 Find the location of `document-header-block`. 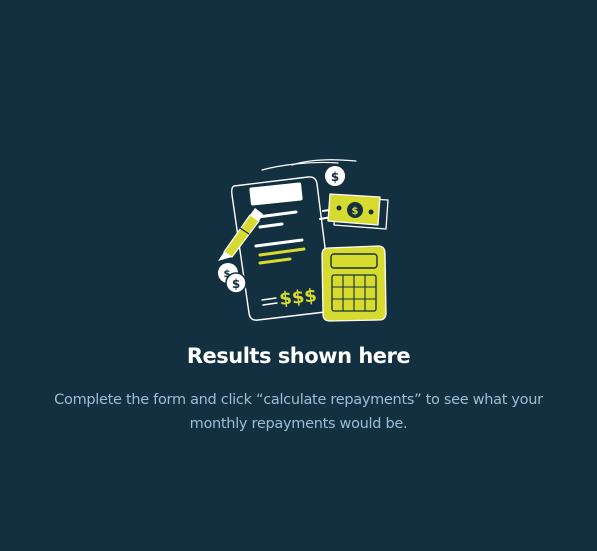

document-header-block is located at coordinates (276, 194).